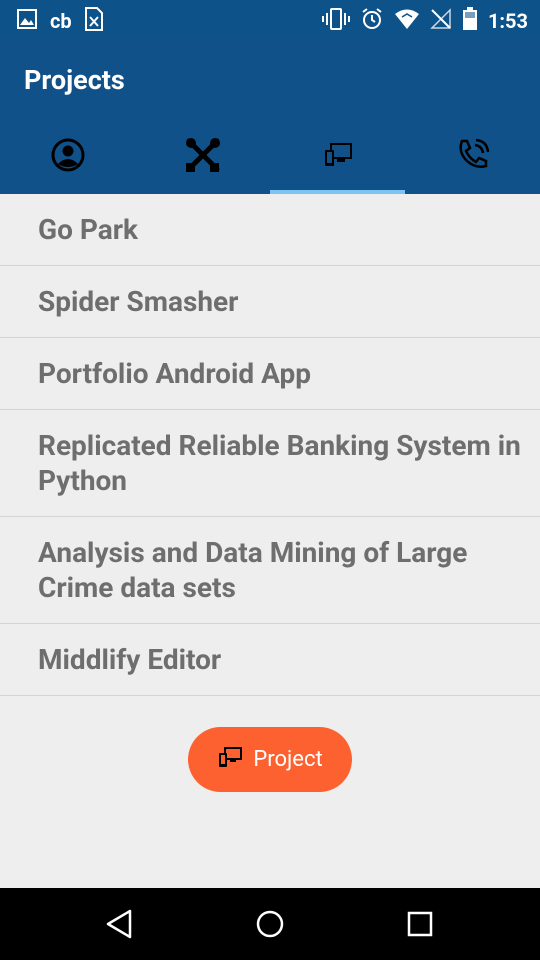 This screenshot has width=540, height=960. I want to click on tab-contact, so click(472, 157).